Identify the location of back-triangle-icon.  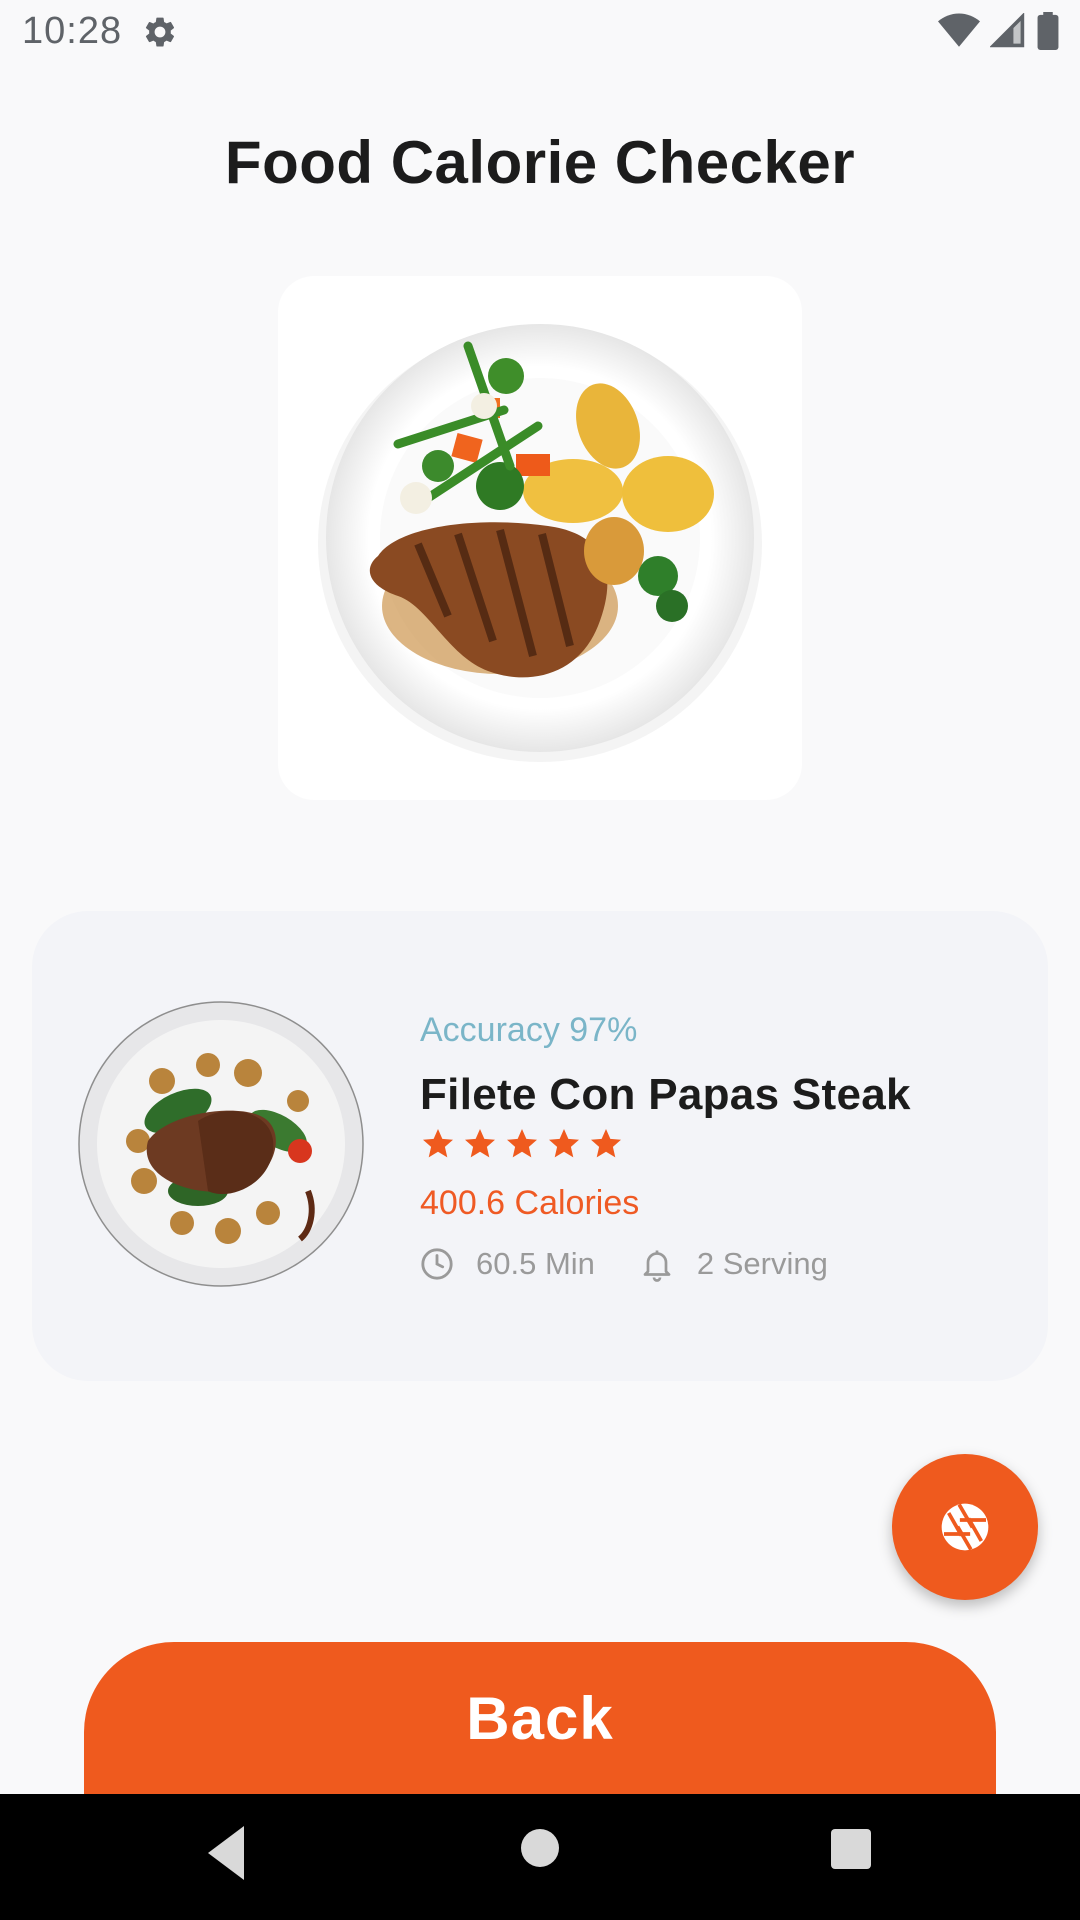
(227, 1853).